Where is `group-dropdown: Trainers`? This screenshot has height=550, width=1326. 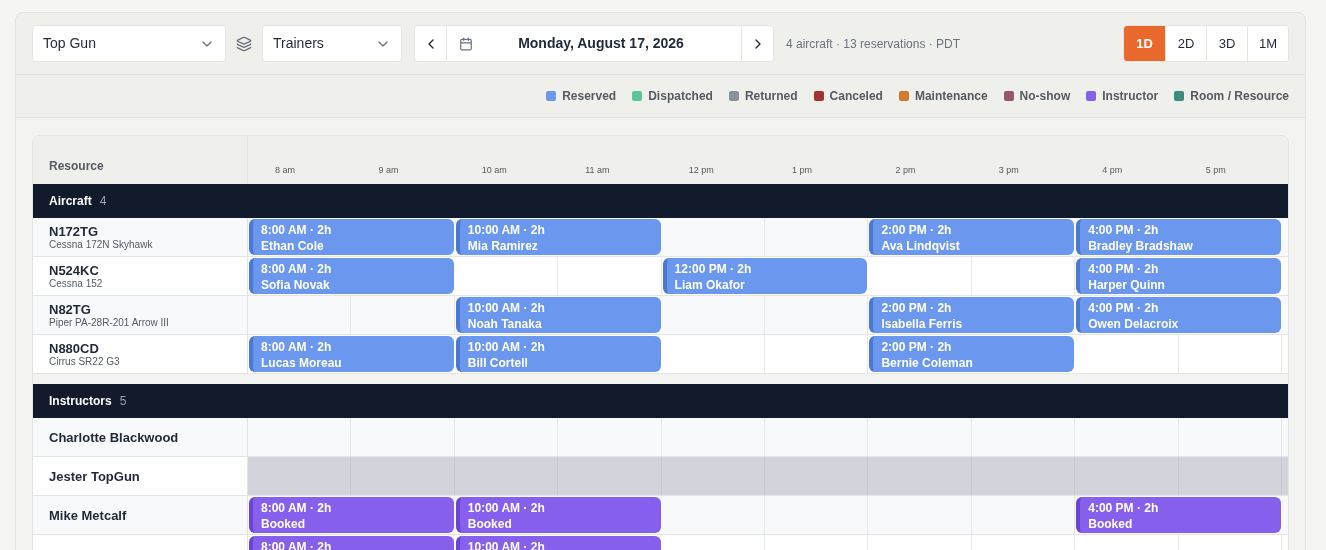
group-dropdown: Trainers is located at coordinates (332, 43).